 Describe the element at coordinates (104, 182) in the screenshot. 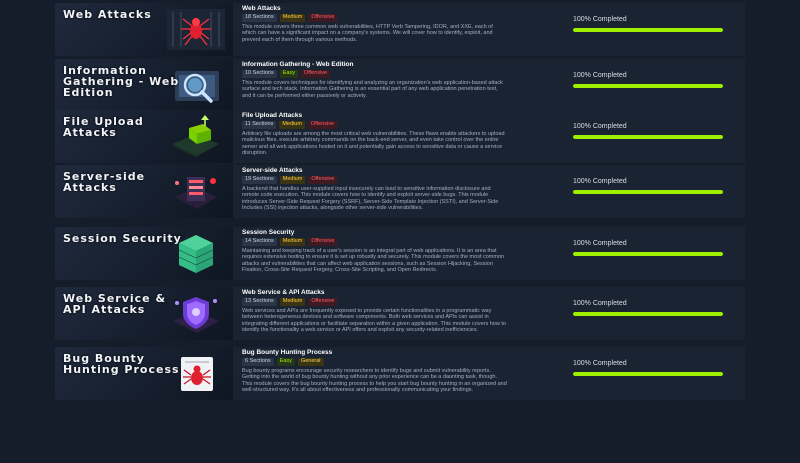

I see `thumbnail-title: Server-side Attacks` at that location.